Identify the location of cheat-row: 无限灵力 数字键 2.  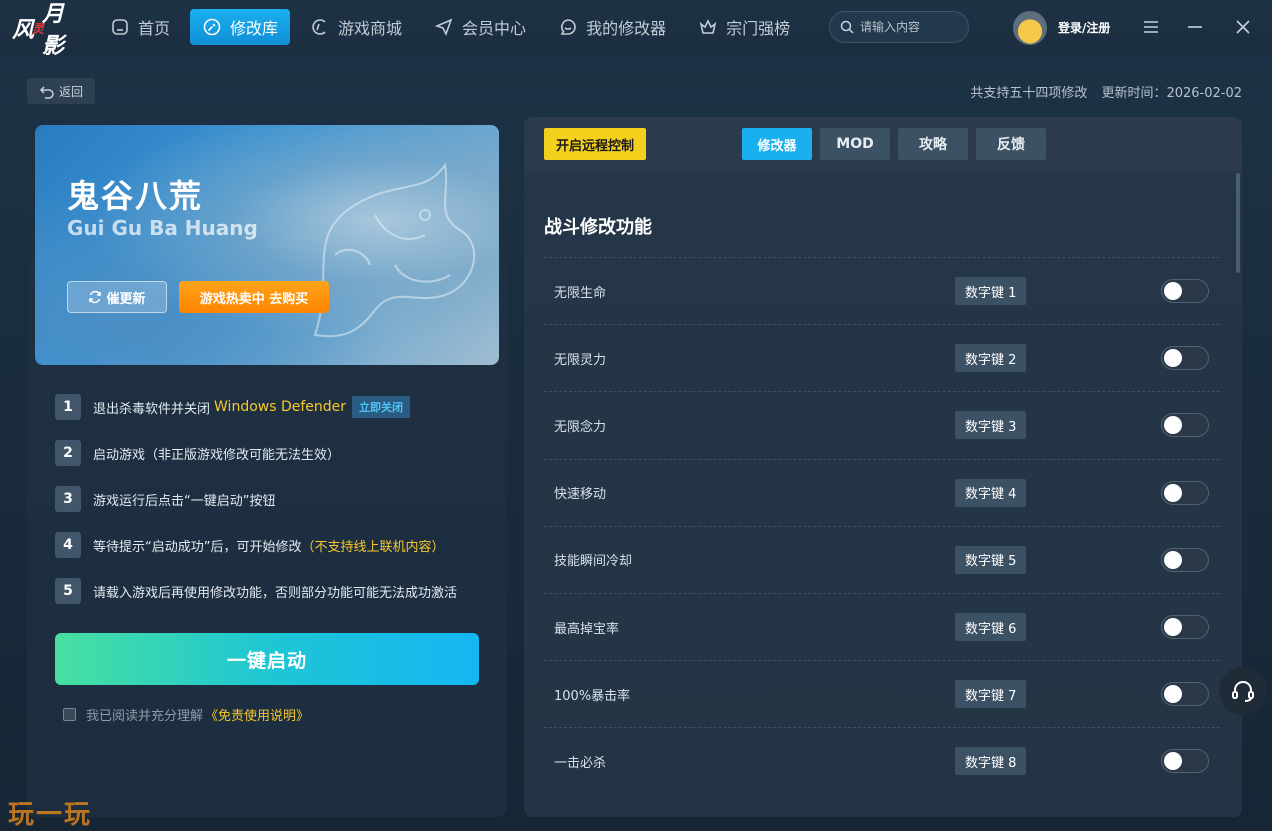
(882, 357).